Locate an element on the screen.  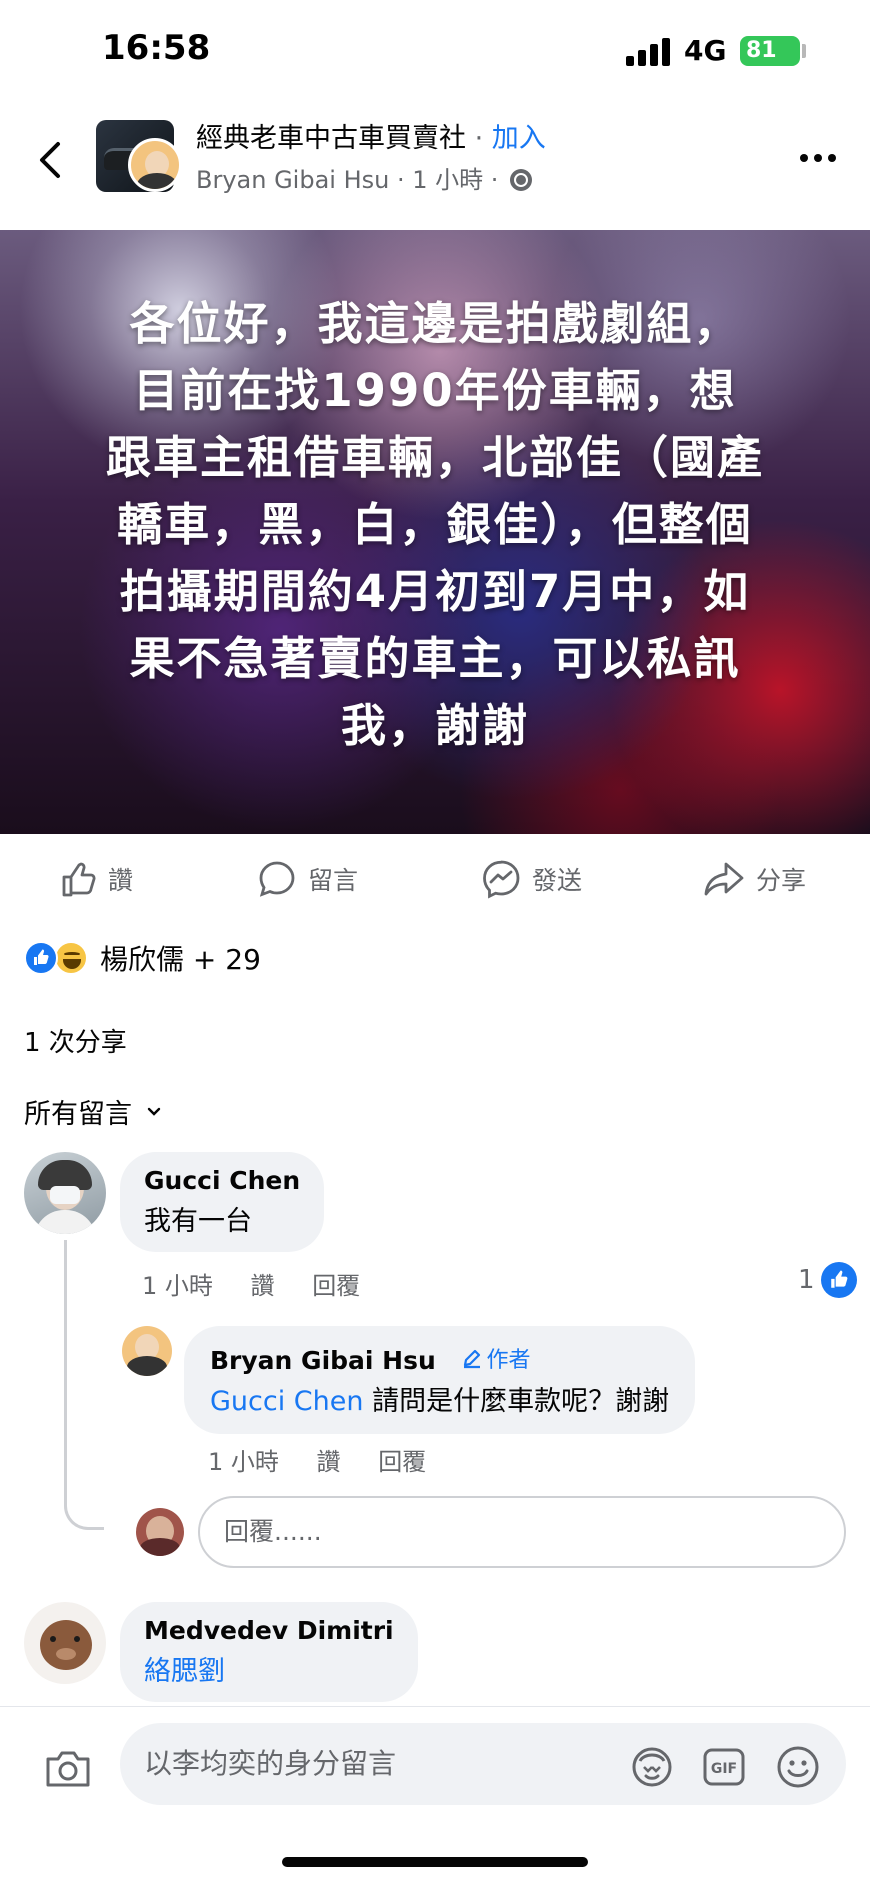
group-name-link: 經典老車中古車買賣社 is located at coordinates (331, 138).